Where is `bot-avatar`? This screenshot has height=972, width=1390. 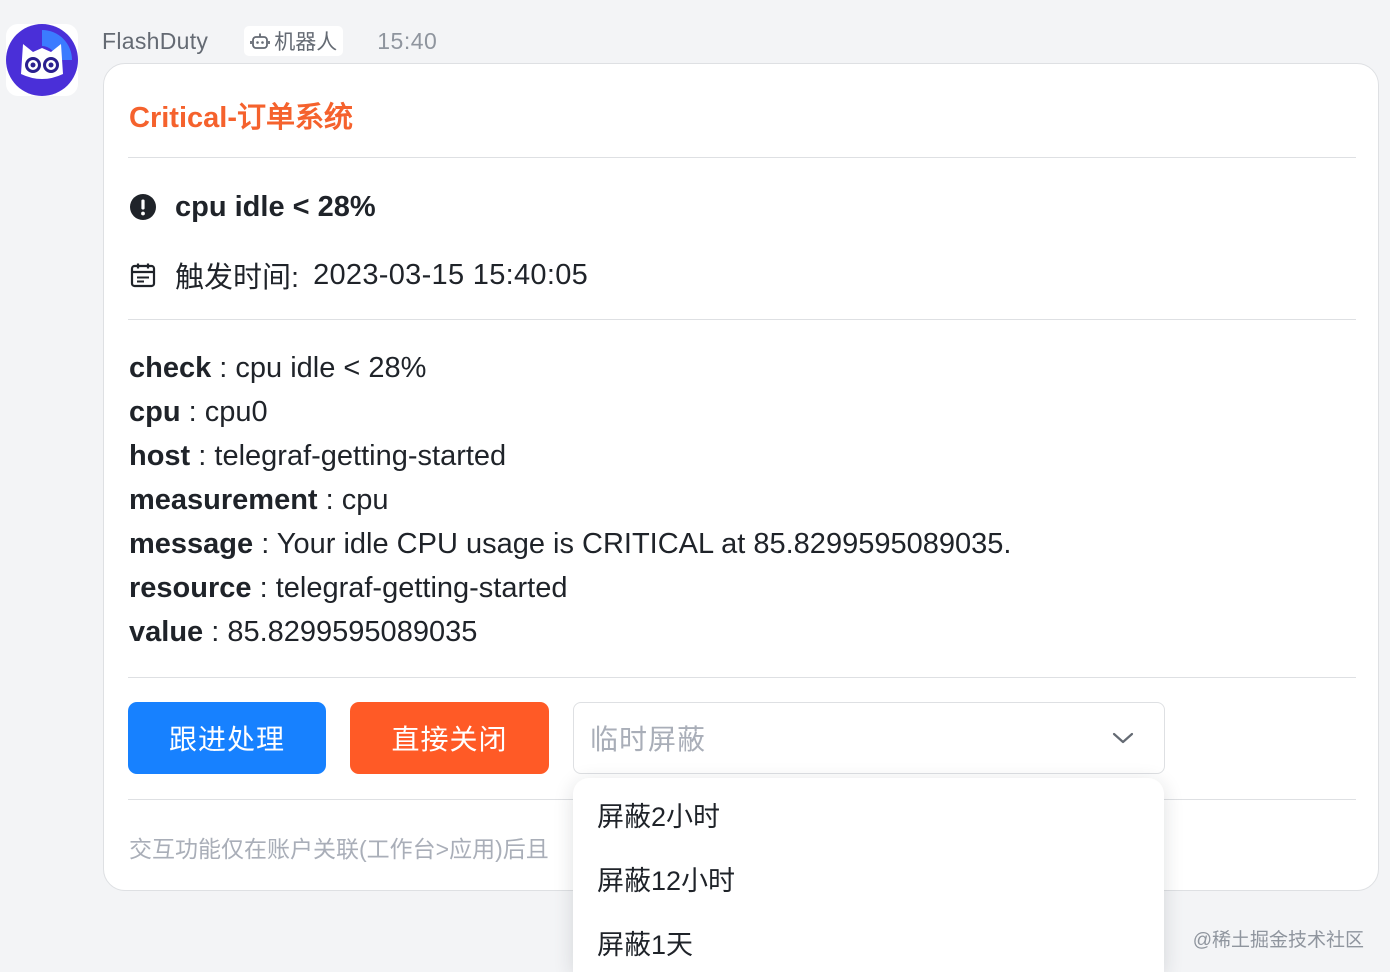 bot-avatar is located at coordinates (42, 60).